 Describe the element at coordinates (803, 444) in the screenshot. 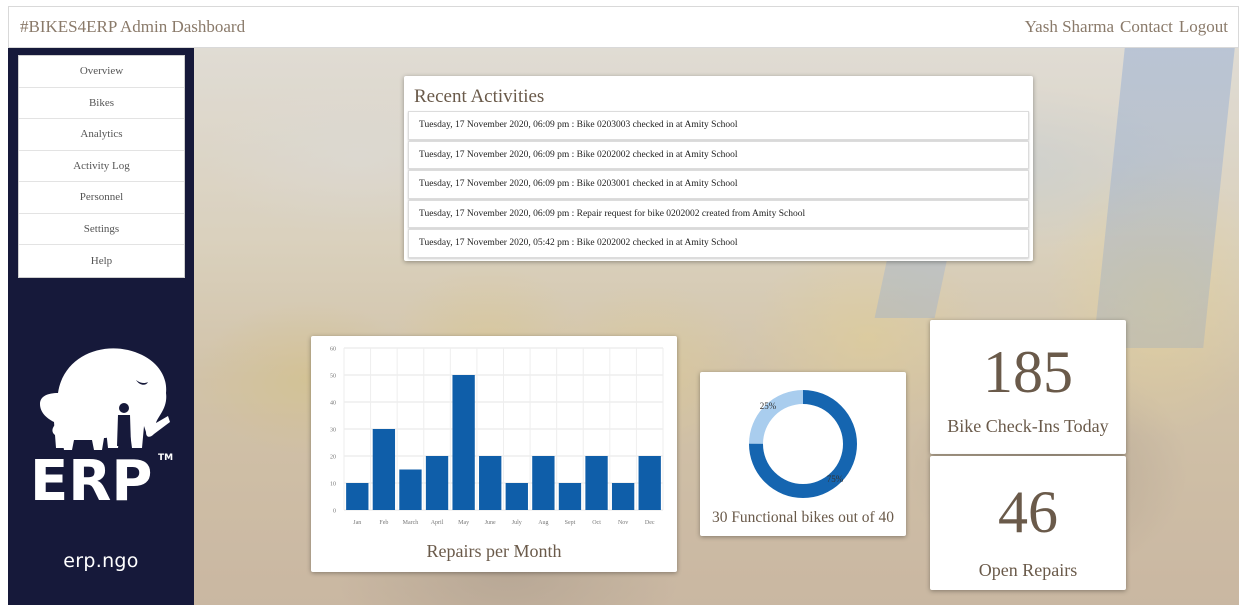

I see `functional-bikes-donut: 75% 25%` at that location.